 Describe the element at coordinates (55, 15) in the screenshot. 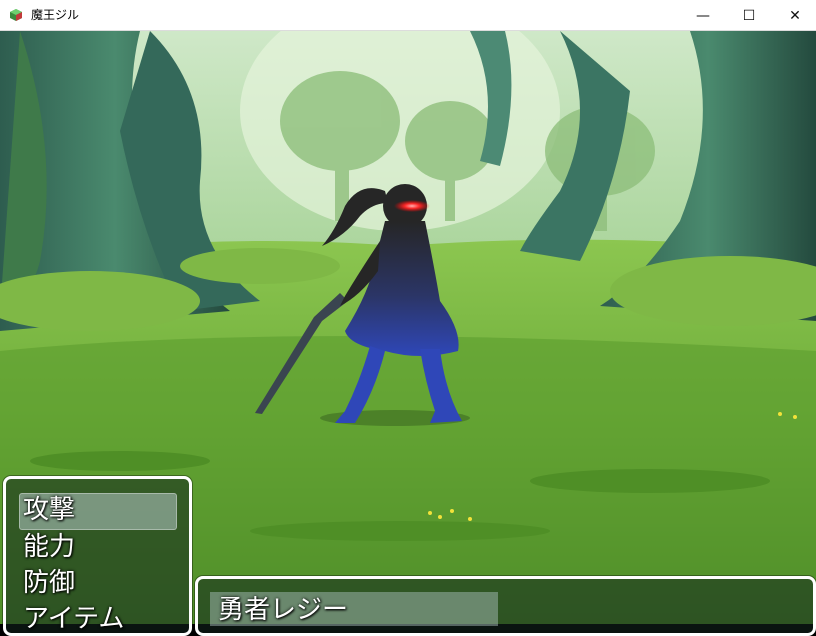

I see `window-title: 魔王ジル` at that location.